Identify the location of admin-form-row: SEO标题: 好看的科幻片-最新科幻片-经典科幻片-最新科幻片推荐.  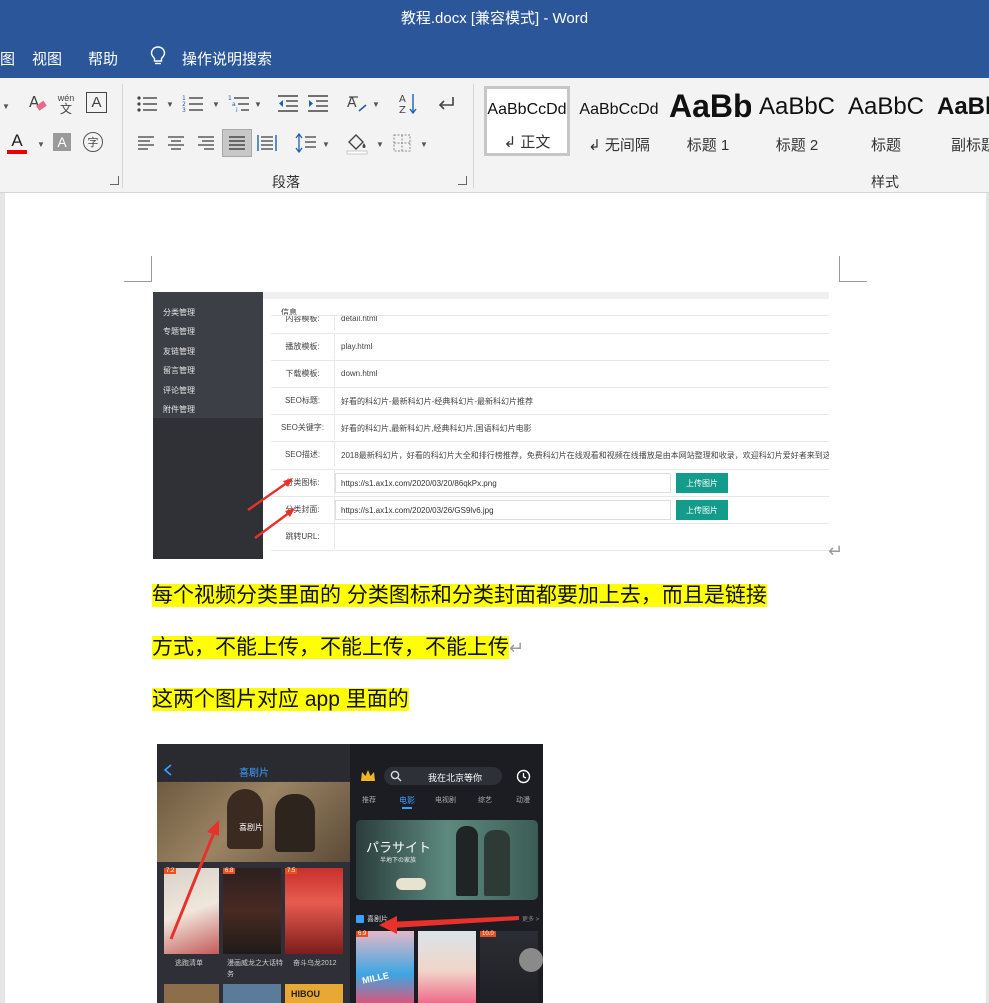
(550, 400).